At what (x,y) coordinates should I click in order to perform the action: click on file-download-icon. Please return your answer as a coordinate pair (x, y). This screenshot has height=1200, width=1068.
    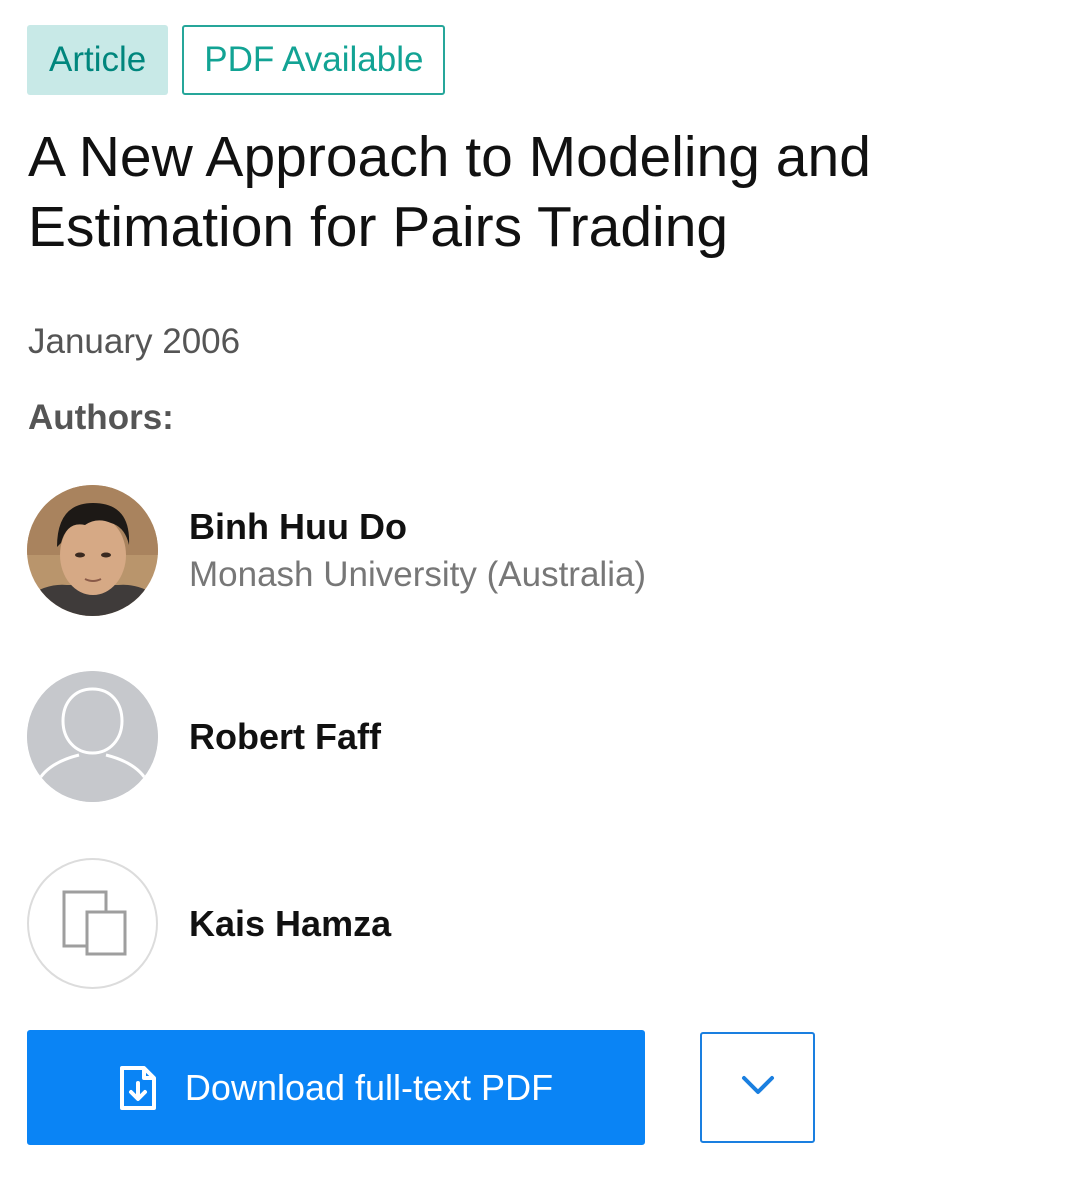
    Looking at the image, I should click on (138, 1088).